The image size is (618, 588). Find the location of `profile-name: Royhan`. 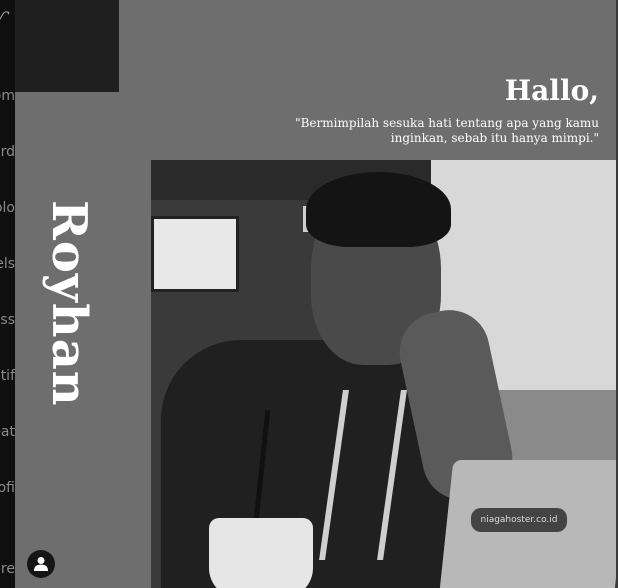

profile-name: Royhan is located at coordinates (69, 303).